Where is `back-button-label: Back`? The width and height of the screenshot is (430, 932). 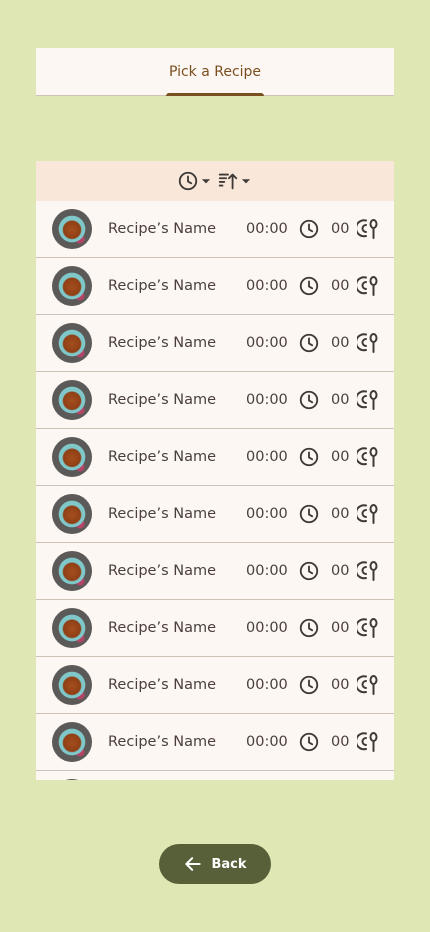 back-button-label: Back is located at coordinates (229, 864).